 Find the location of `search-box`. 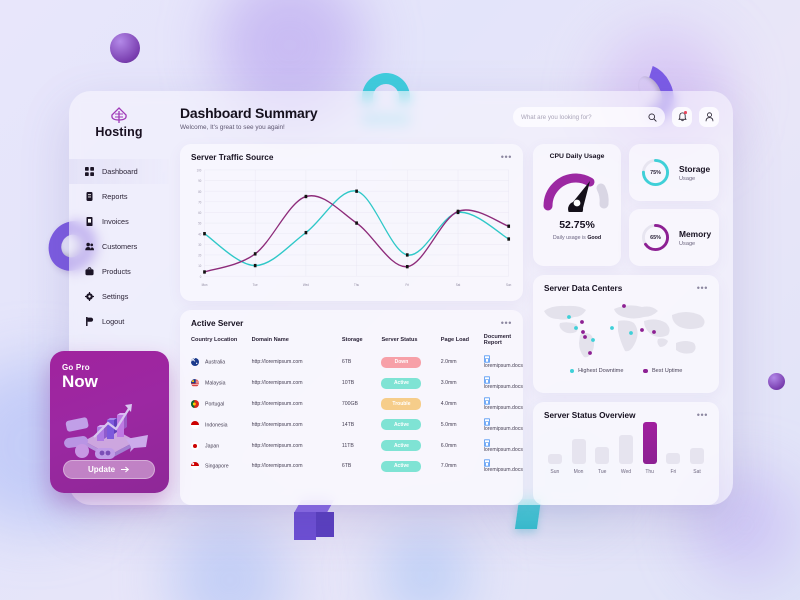

search-box is located at coordinates (589, 117).